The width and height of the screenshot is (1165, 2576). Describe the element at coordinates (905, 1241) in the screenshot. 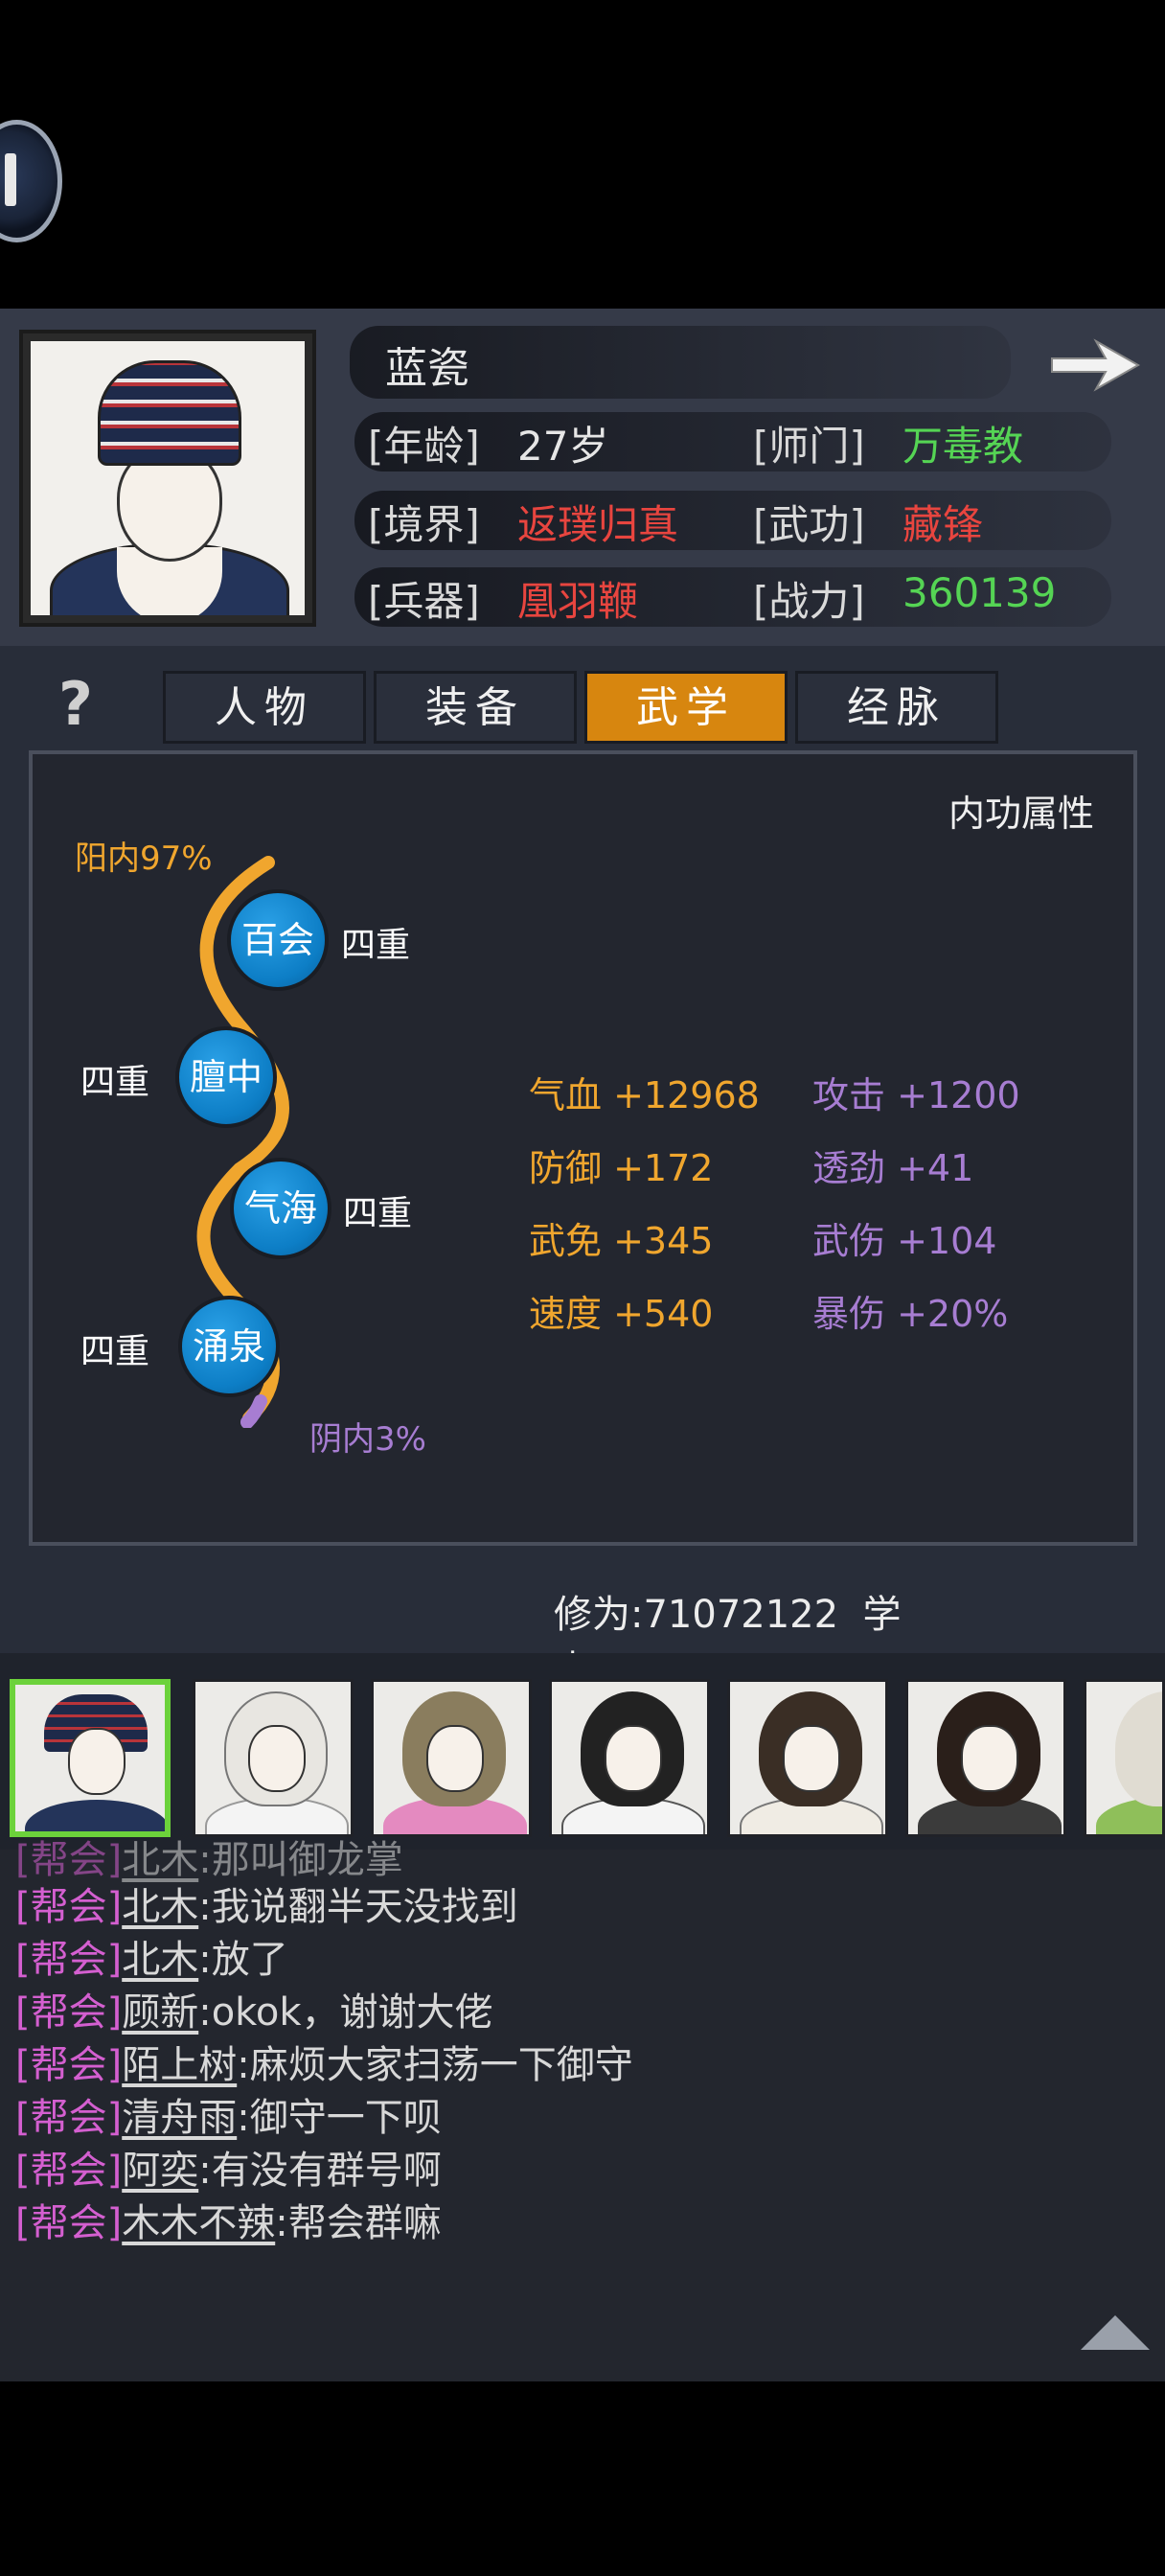

I see `attr-martial-damage: 武伤 +104` at that location.